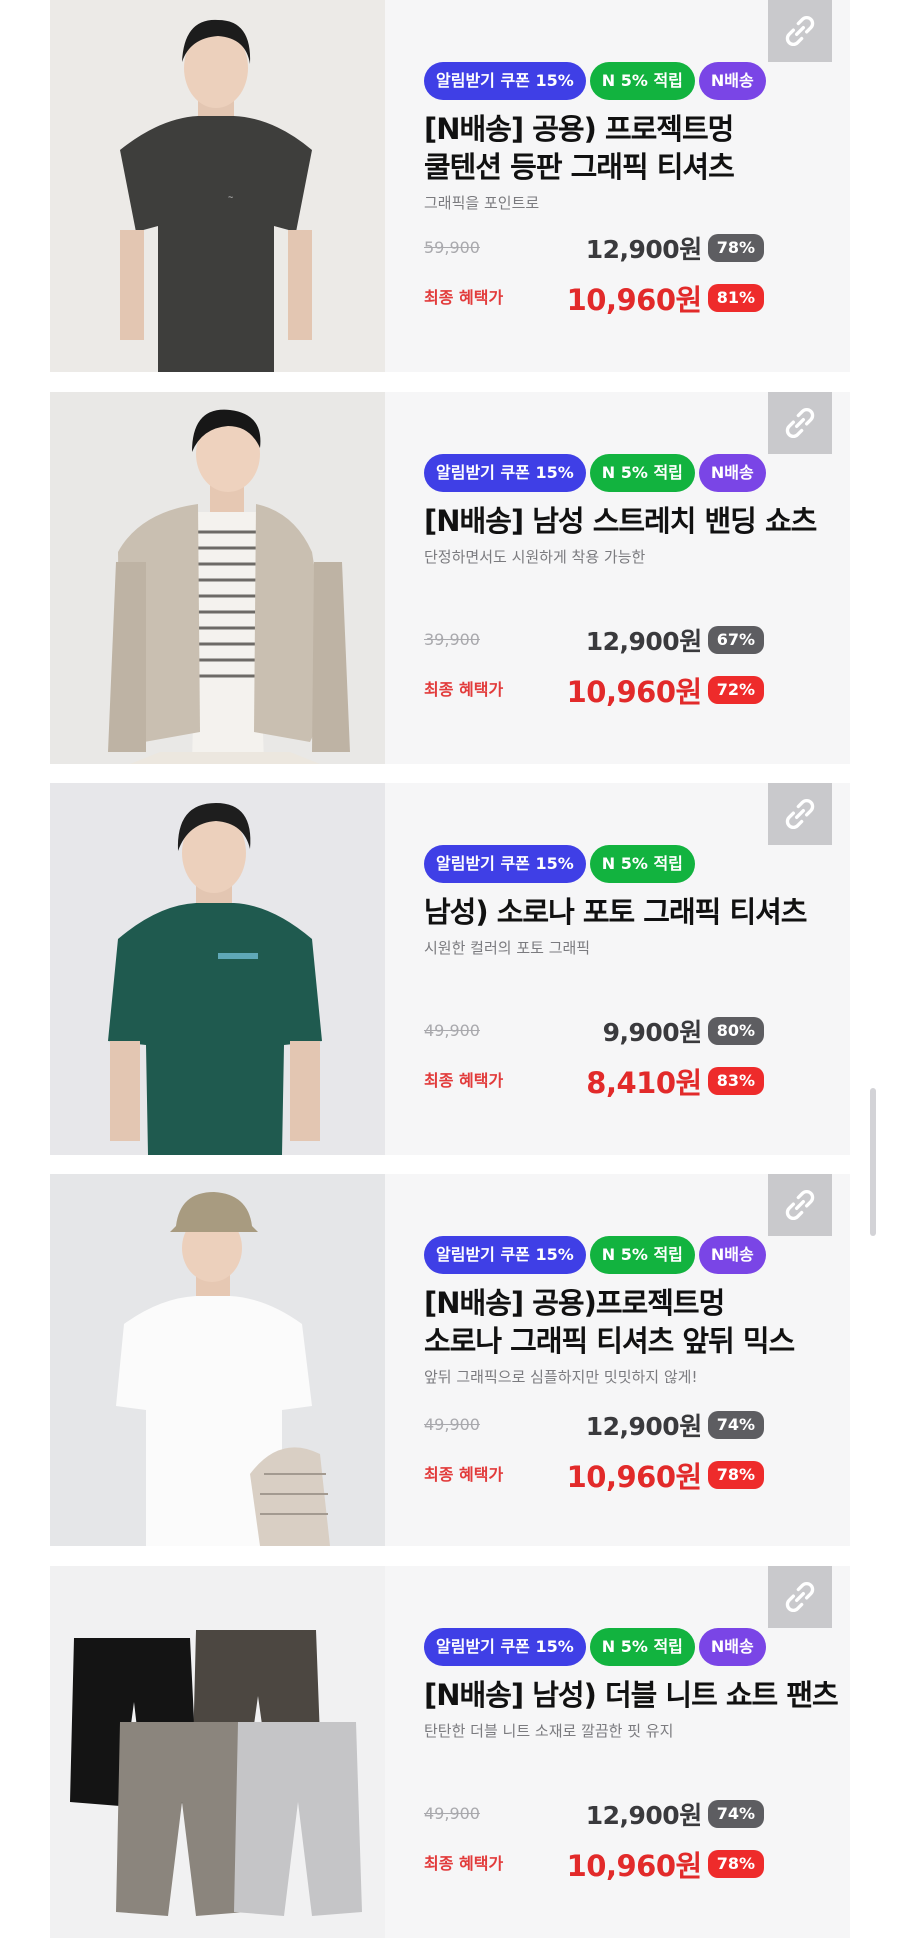 The height and width of the screenshot is (1944, 900). Describe the element at coordinates (632, 148) in the screenshot. I see `product-title: [N배송] 공용) 프로젝트멍 쿨텐션 등판 그래픽 티셔츠` at that location.